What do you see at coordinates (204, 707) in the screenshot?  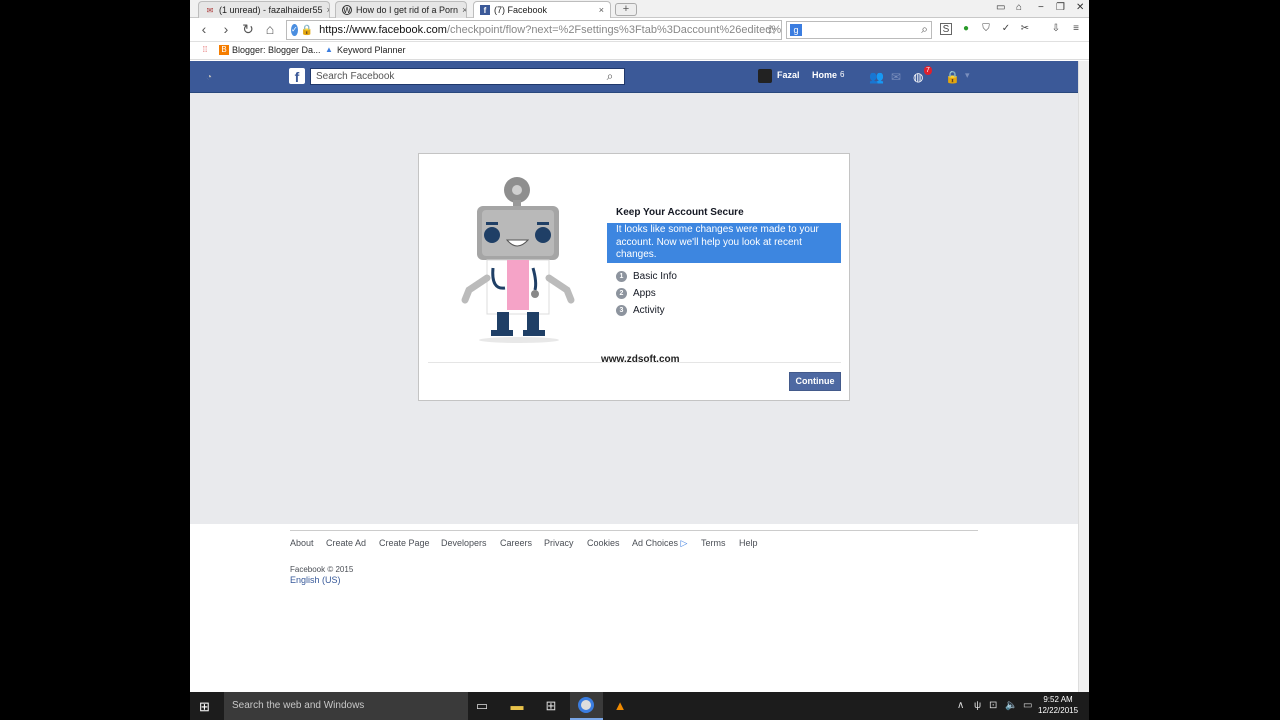 I see `windows-start-icon: ⊞` at bounding box center [204, 707].